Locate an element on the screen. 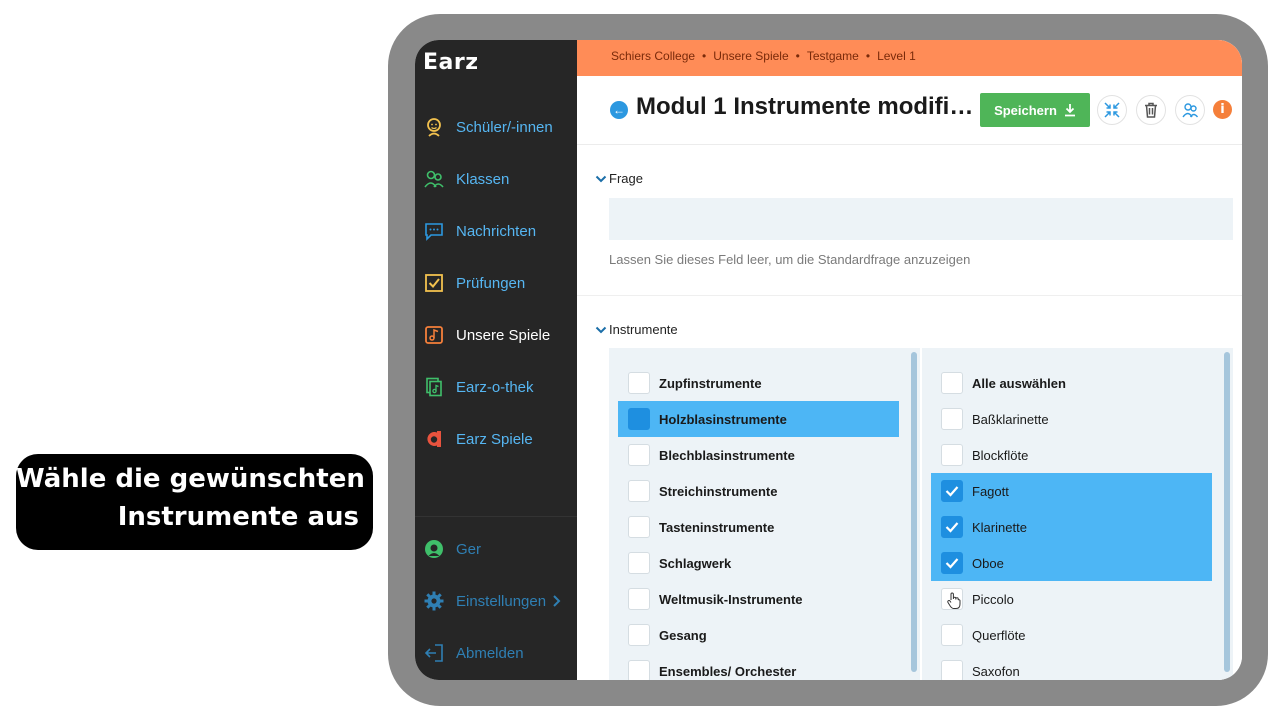  instrument-item: Fagott is located at coordinates (1071, 491).